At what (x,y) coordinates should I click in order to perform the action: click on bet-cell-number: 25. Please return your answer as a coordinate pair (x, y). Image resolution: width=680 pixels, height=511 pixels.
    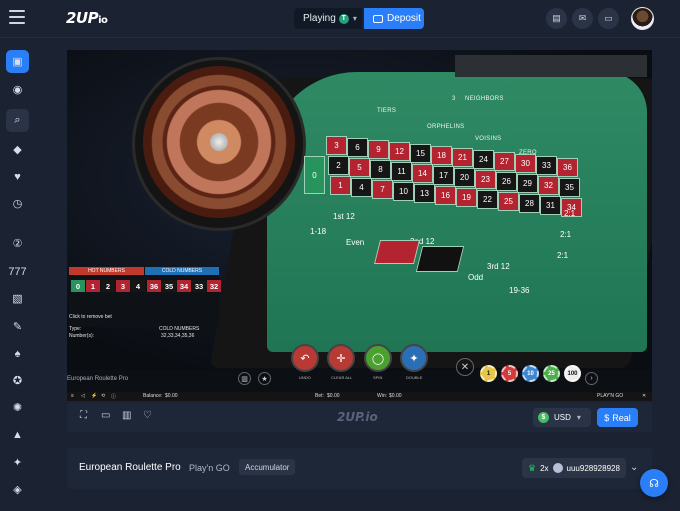
    Looking at the image, I should click on (508, 201).